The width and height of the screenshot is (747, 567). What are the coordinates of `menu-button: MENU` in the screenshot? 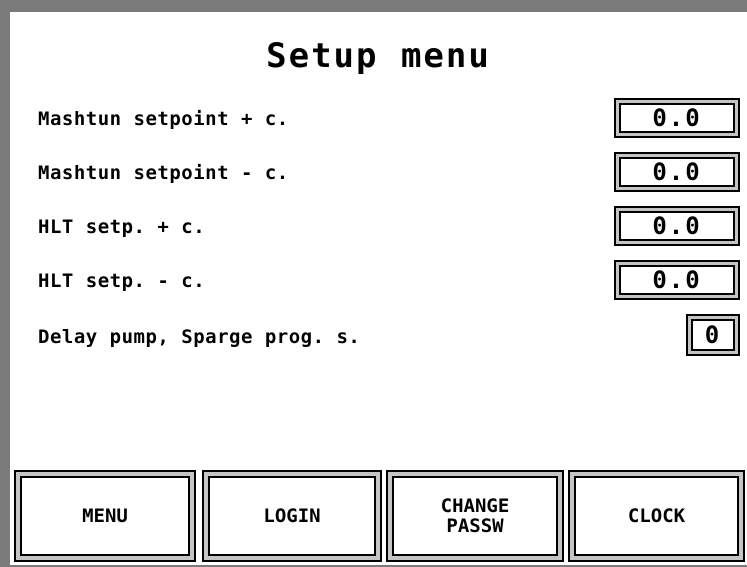 It's located at (105, 516).